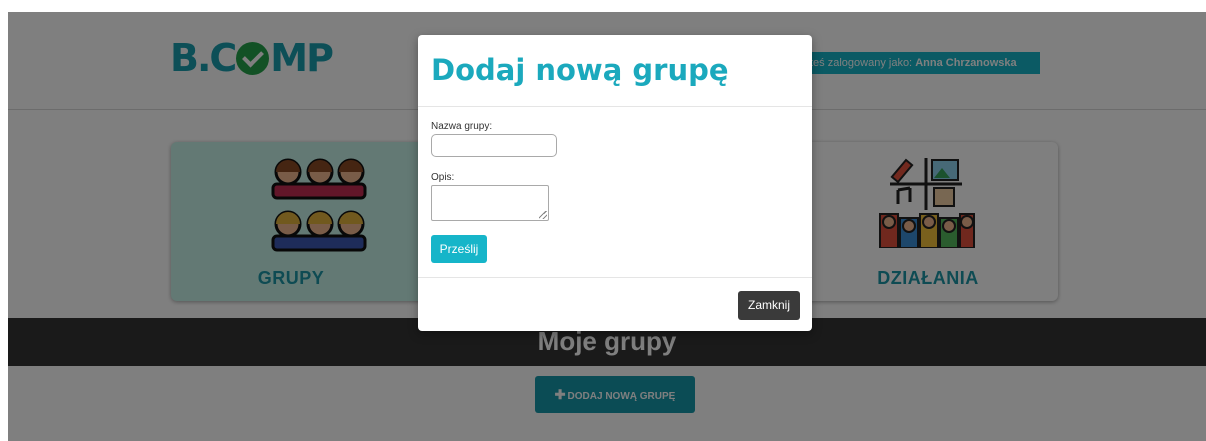 The height and width of the screenshot is (441, 1206). Describe the element at coordinates (462, 126) in the screenshot. I see `group-name-label: Nazwa grupy:` at that location.